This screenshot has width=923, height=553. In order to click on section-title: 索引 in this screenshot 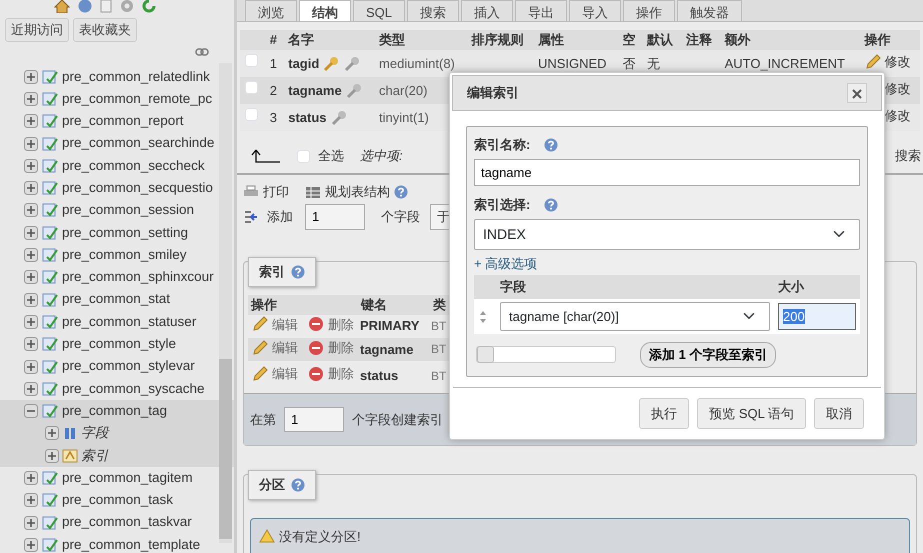, I will do `click(272, 272)`.